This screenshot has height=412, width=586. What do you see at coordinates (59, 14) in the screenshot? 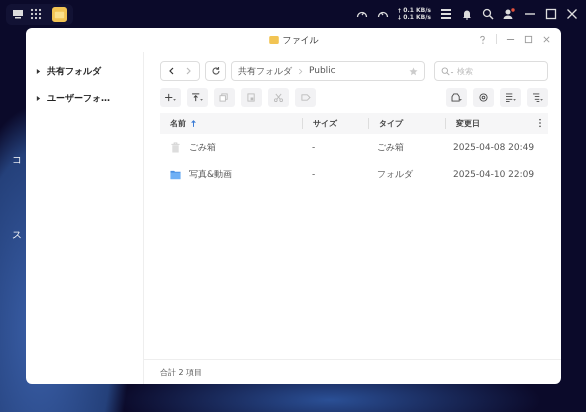
I see `folder-app-icon` at bounding box center [59, 14].